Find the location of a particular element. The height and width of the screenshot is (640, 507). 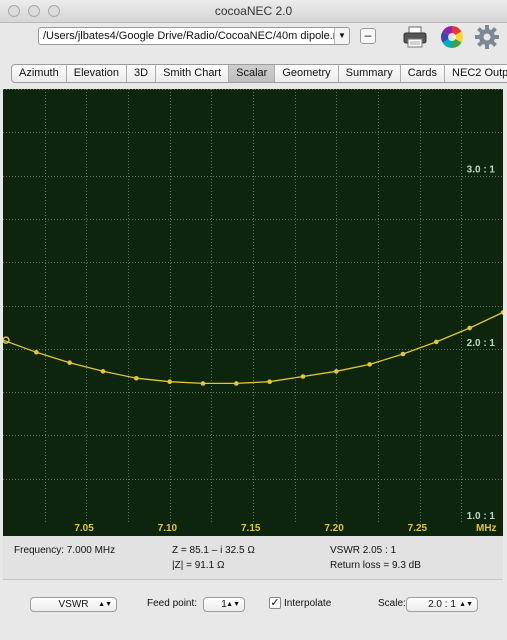

impedance-magnitude-readout: |Z| = 91.1 Ω is located at coordinates (198, 565).